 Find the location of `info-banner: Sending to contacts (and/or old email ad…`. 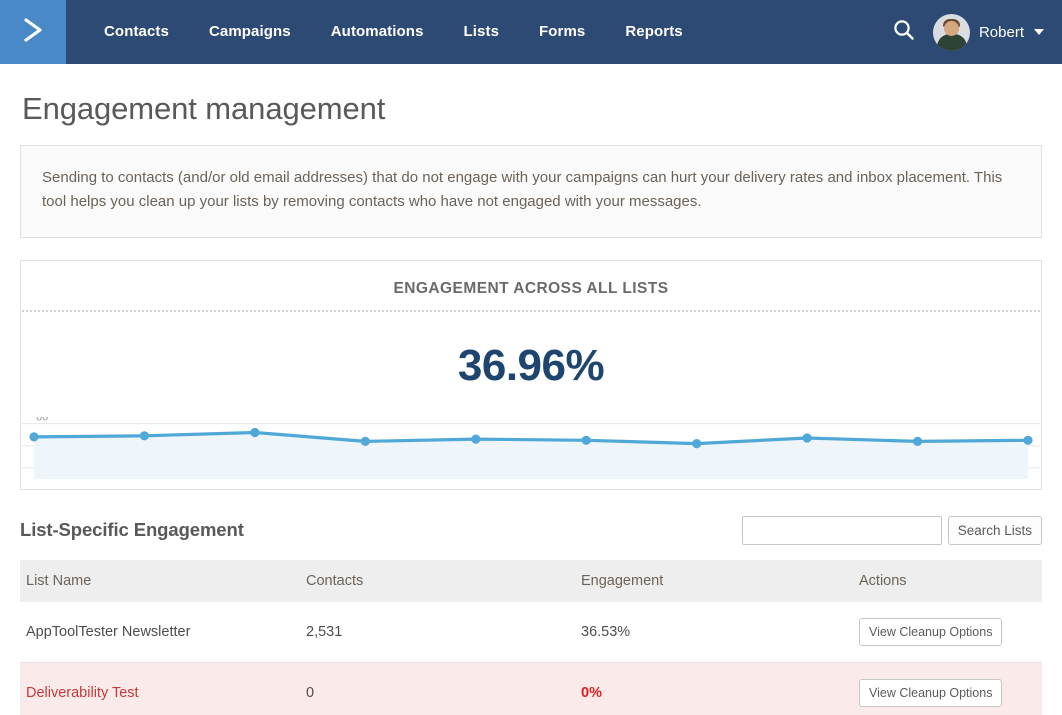

info-banner: Sending to contacts (and/or old email ad… is located at coordinates (531, 191).